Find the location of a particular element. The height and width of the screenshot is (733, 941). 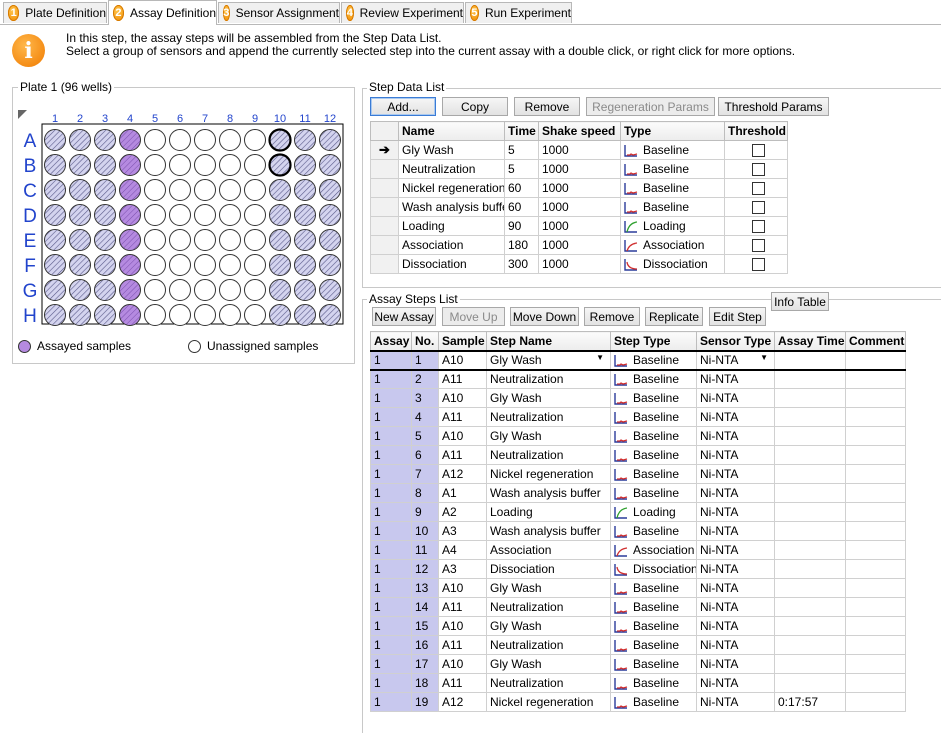

plate-col-label: 8 is located at coordinates (230, 119).